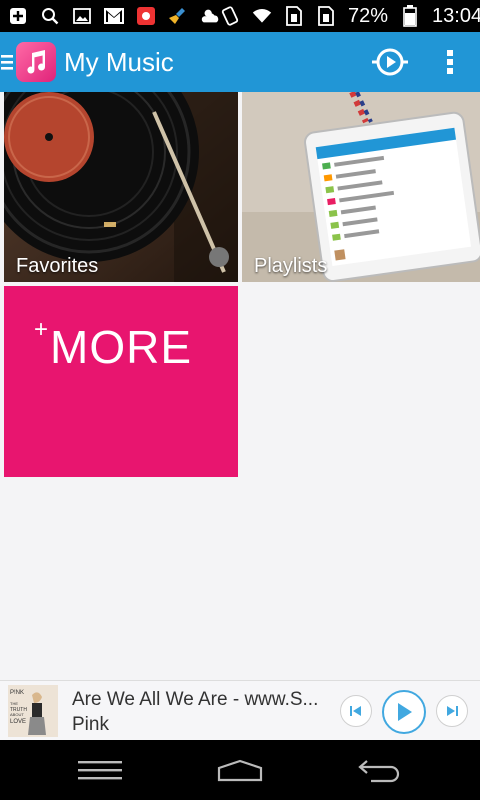 Image resolution: width=480 pixels, height=800 pixels. I want to click on rotate-icon, so click(230, 16).